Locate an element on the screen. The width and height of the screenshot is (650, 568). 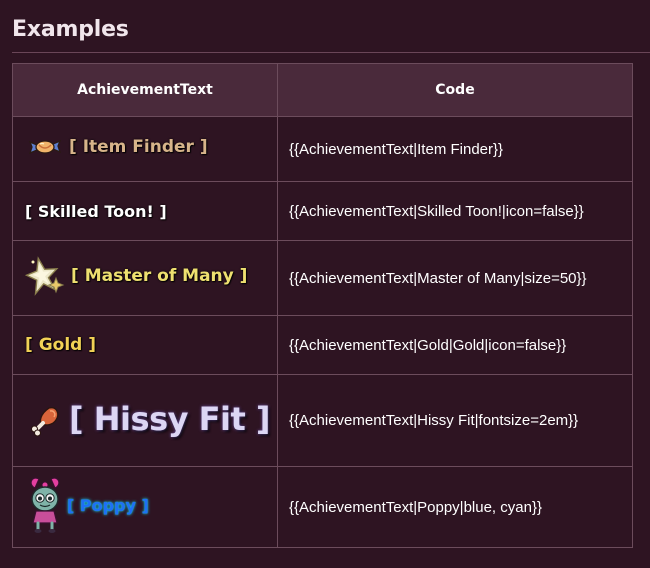
achievement-label: [ Poppy ] is located at coordinates (108, 505).